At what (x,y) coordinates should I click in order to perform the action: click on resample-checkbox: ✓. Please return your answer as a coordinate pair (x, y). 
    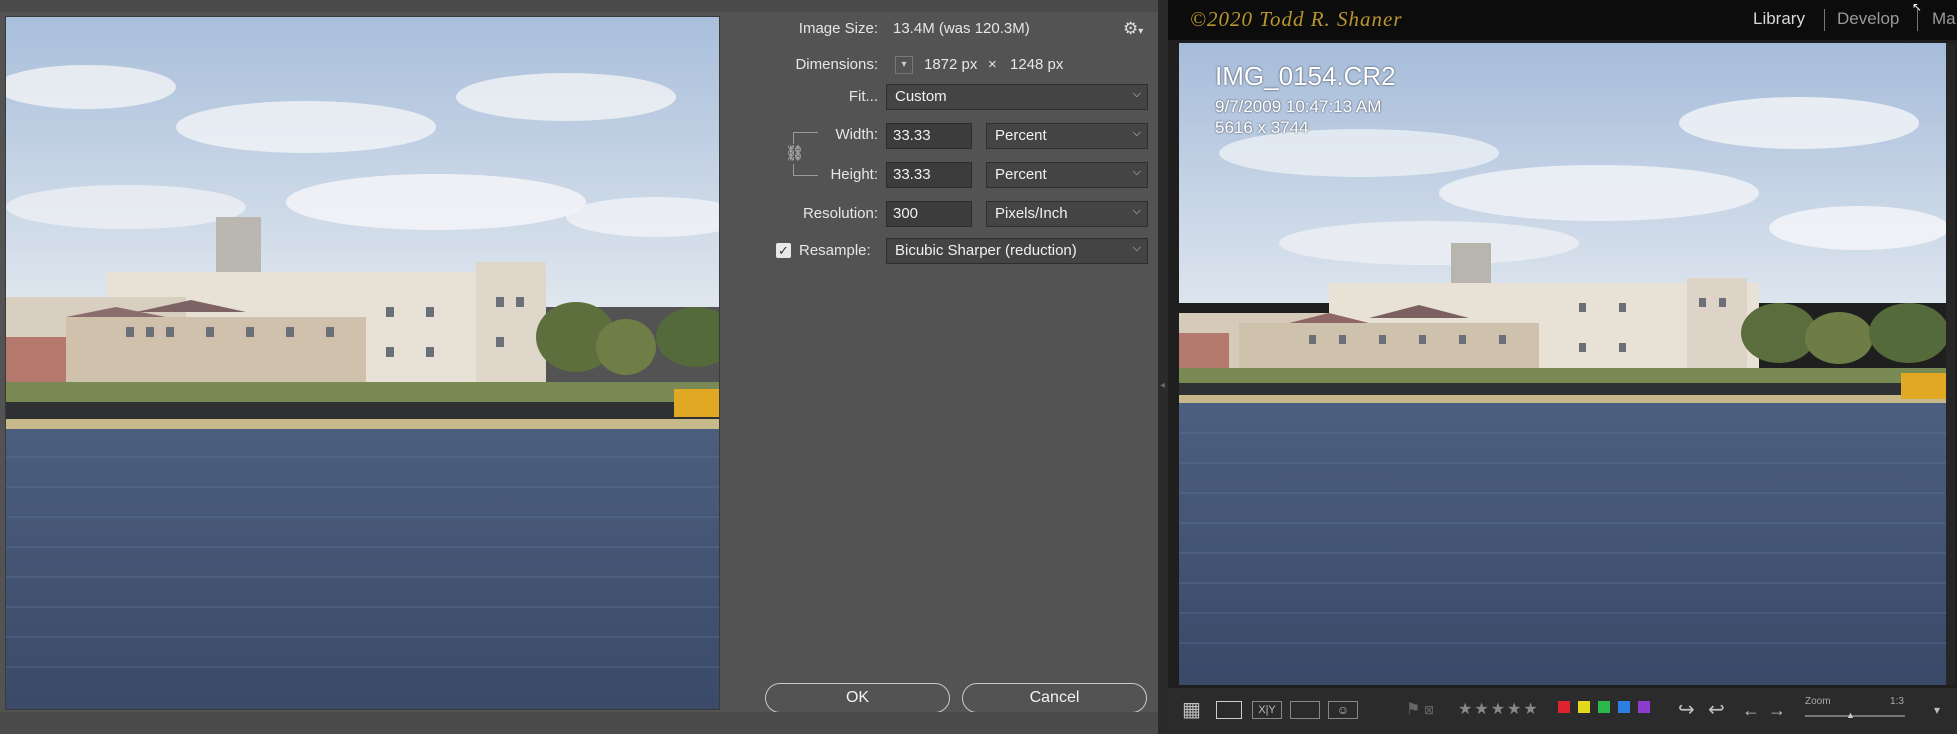
    Looking at the image, I should click on (783, 250).